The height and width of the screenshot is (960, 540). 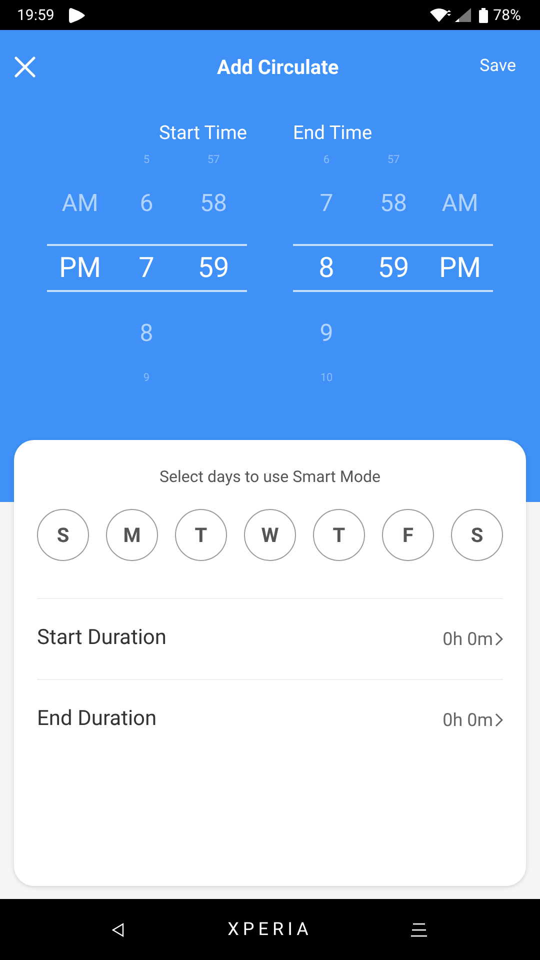 What do you see at coordinates (77, 15) in the screenshot?
I see `play-icon` at bounding box center [77, 15].